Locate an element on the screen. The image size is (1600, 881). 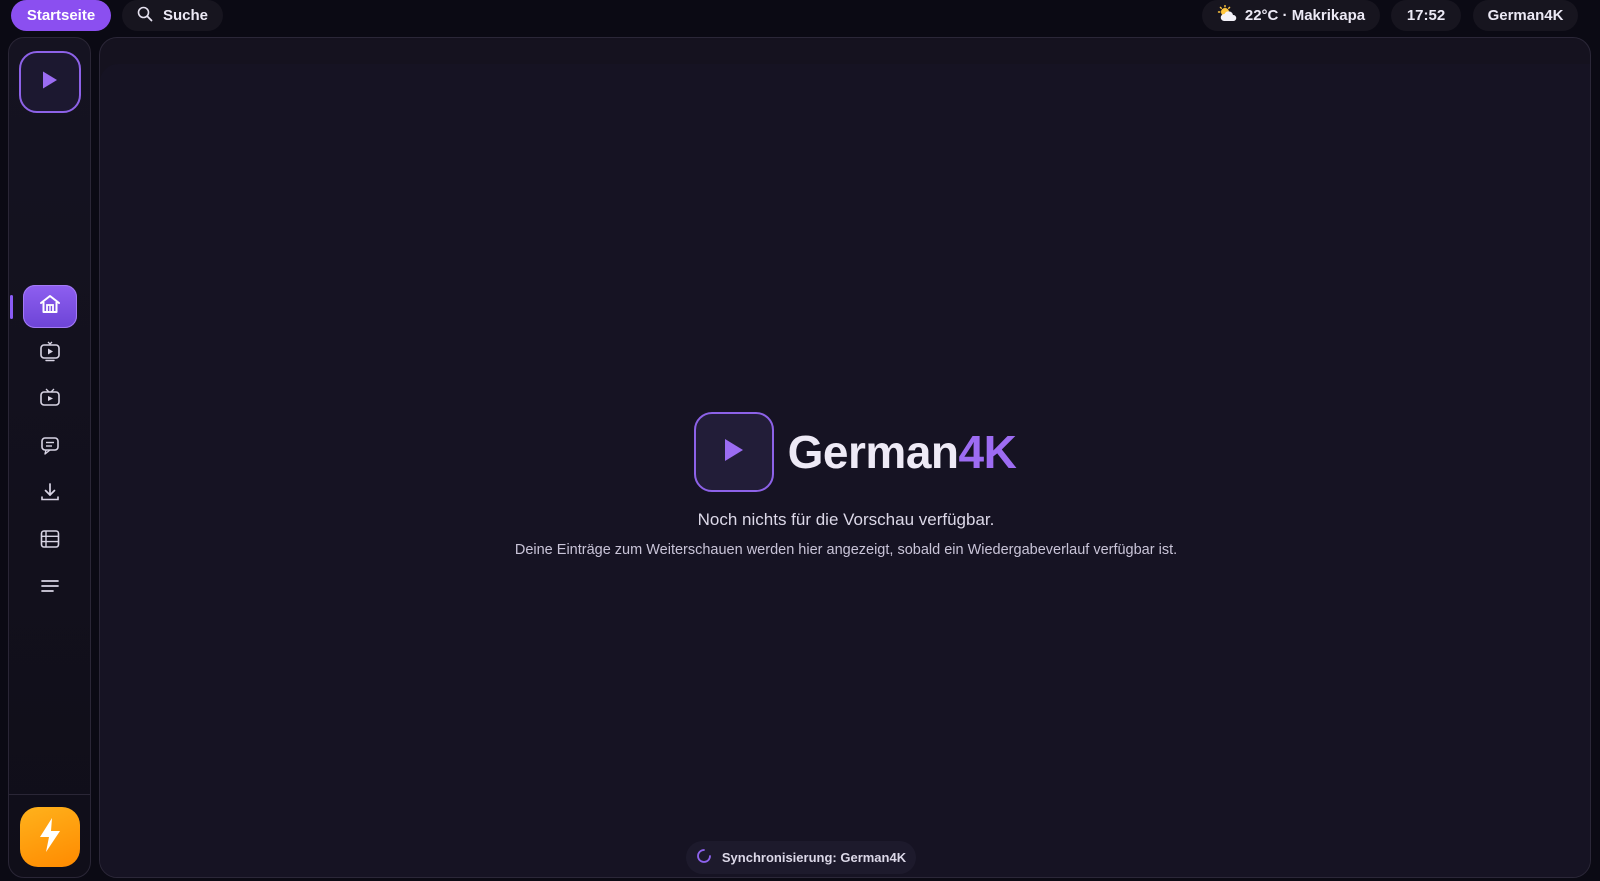
sidebar-item-series is located at coordinates (50, 400).